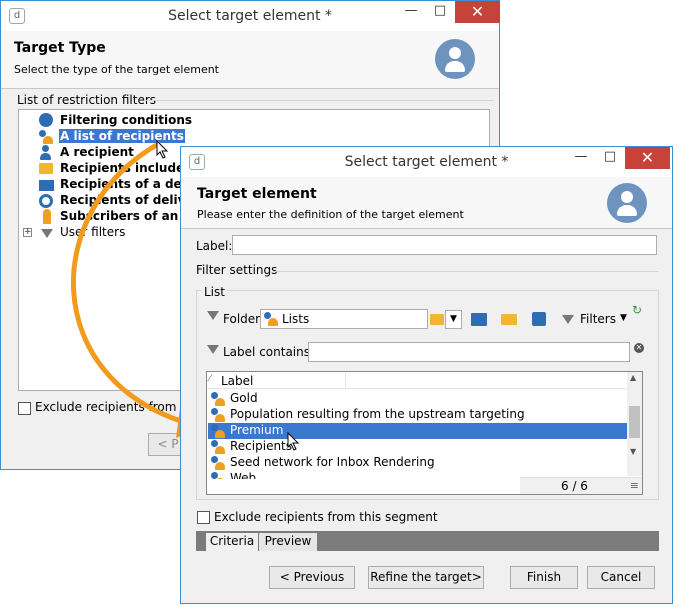 The width and height of the screenshot is (691, 614). I want to click on scroll-thumb, so click(634, 422).